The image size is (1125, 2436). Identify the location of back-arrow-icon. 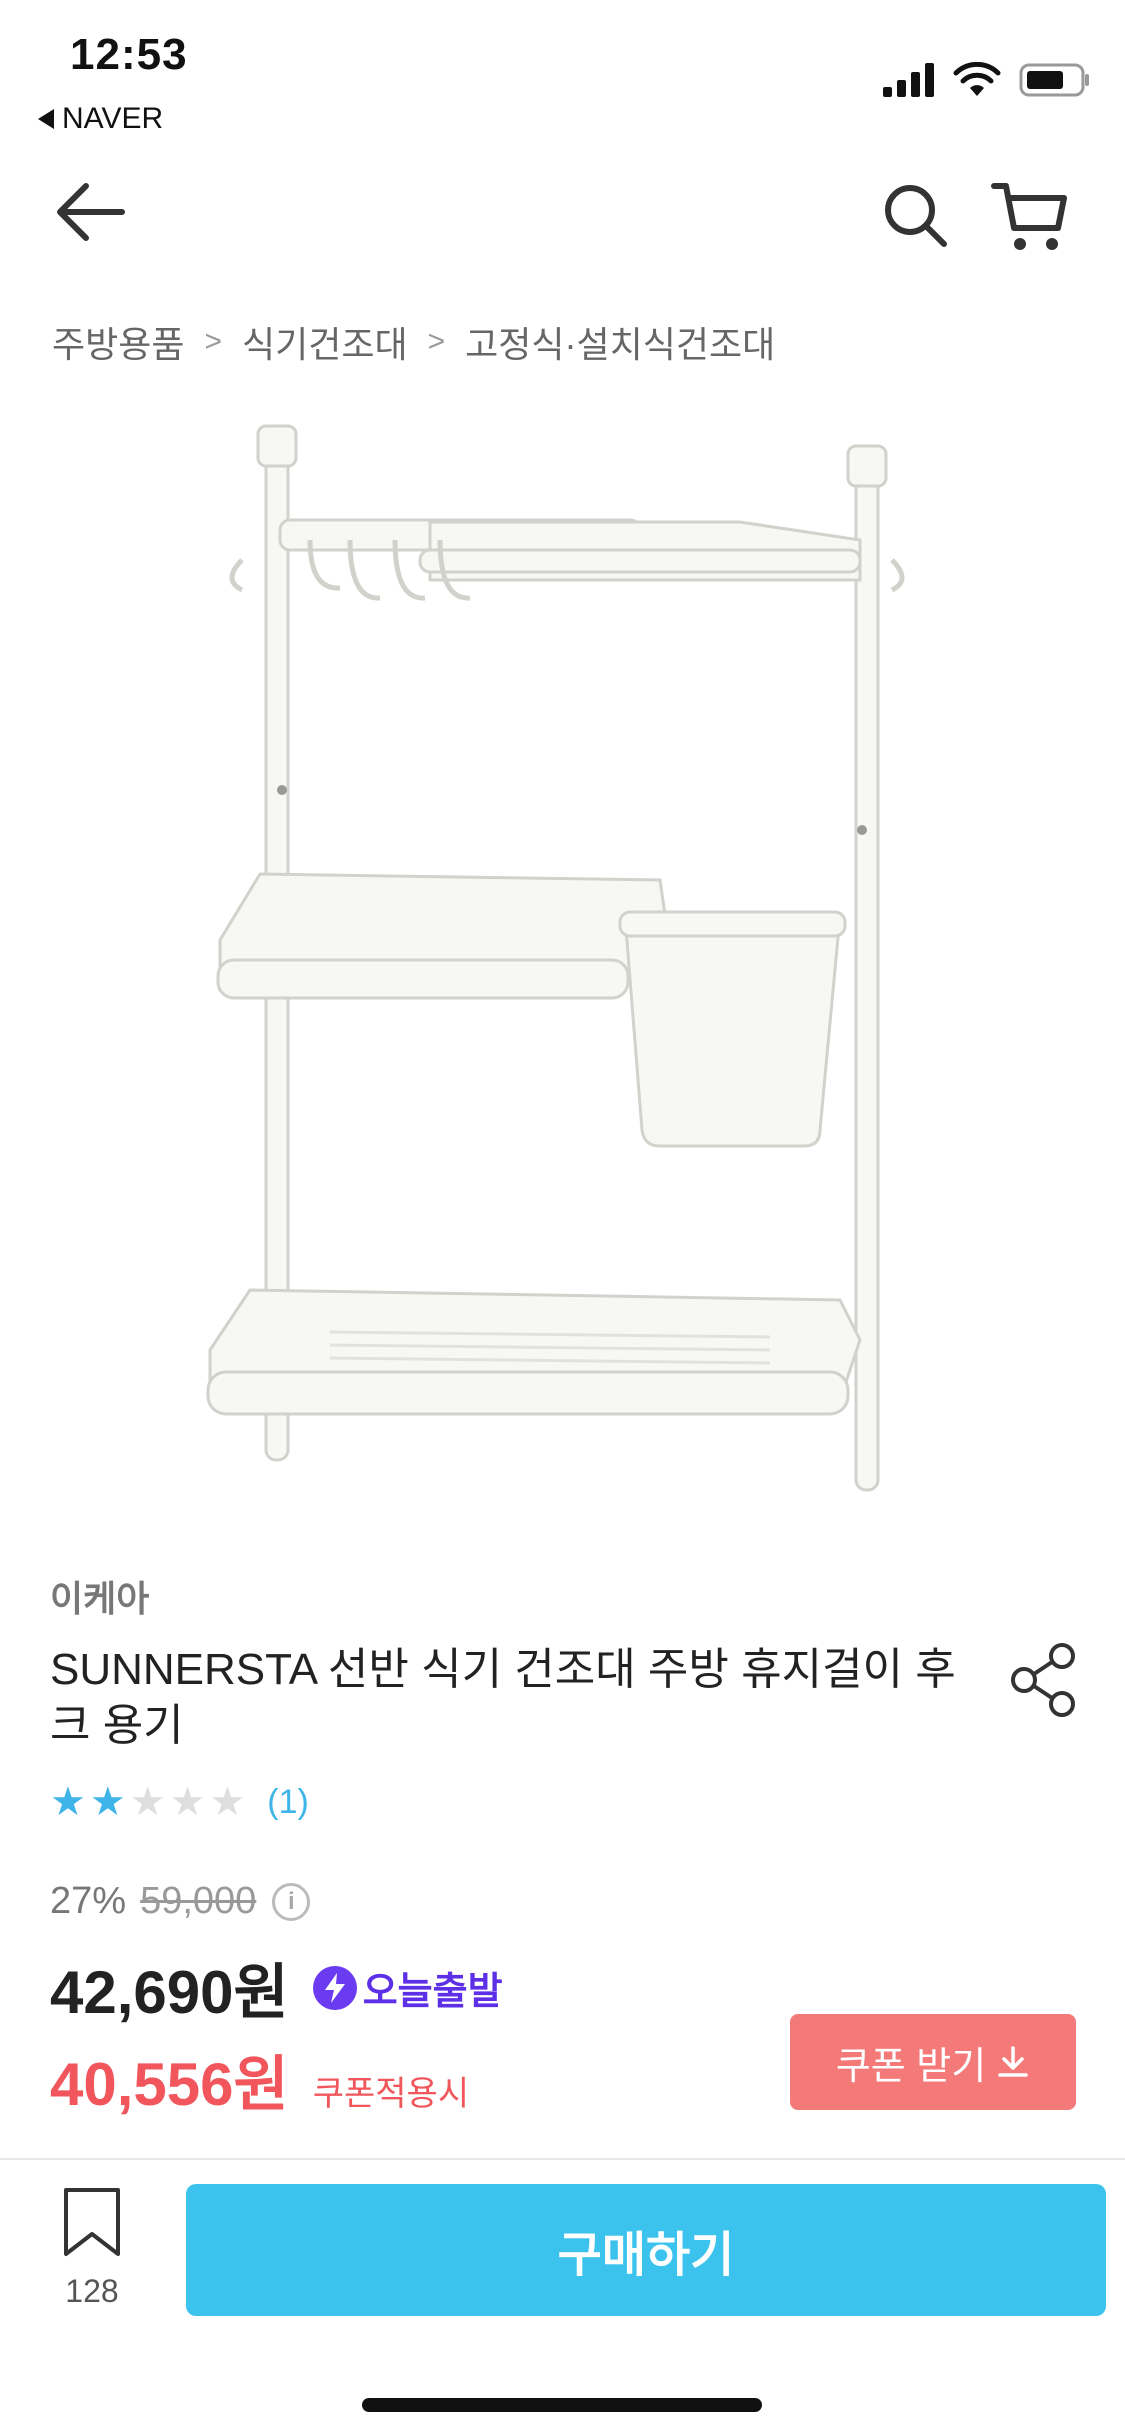
(90, 212).